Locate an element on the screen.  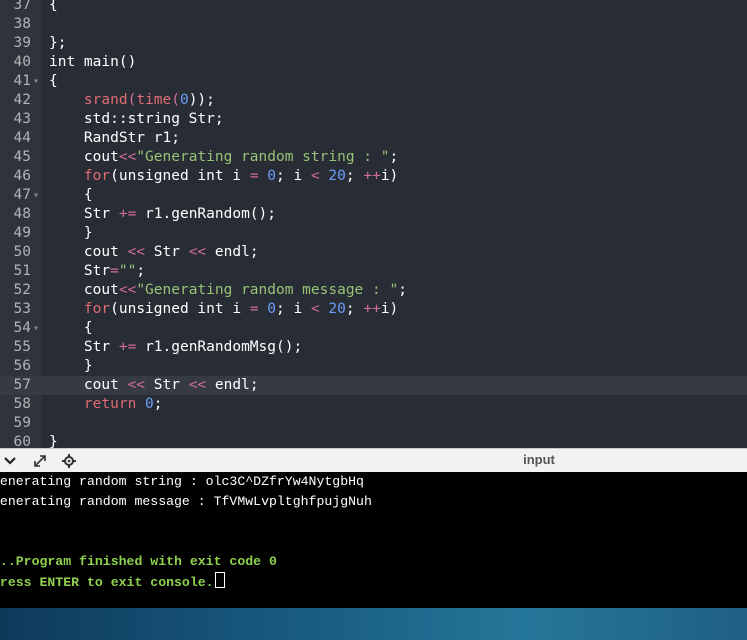
code-line: 57 cout << Str << endl; is located at coordinates (373, 385).